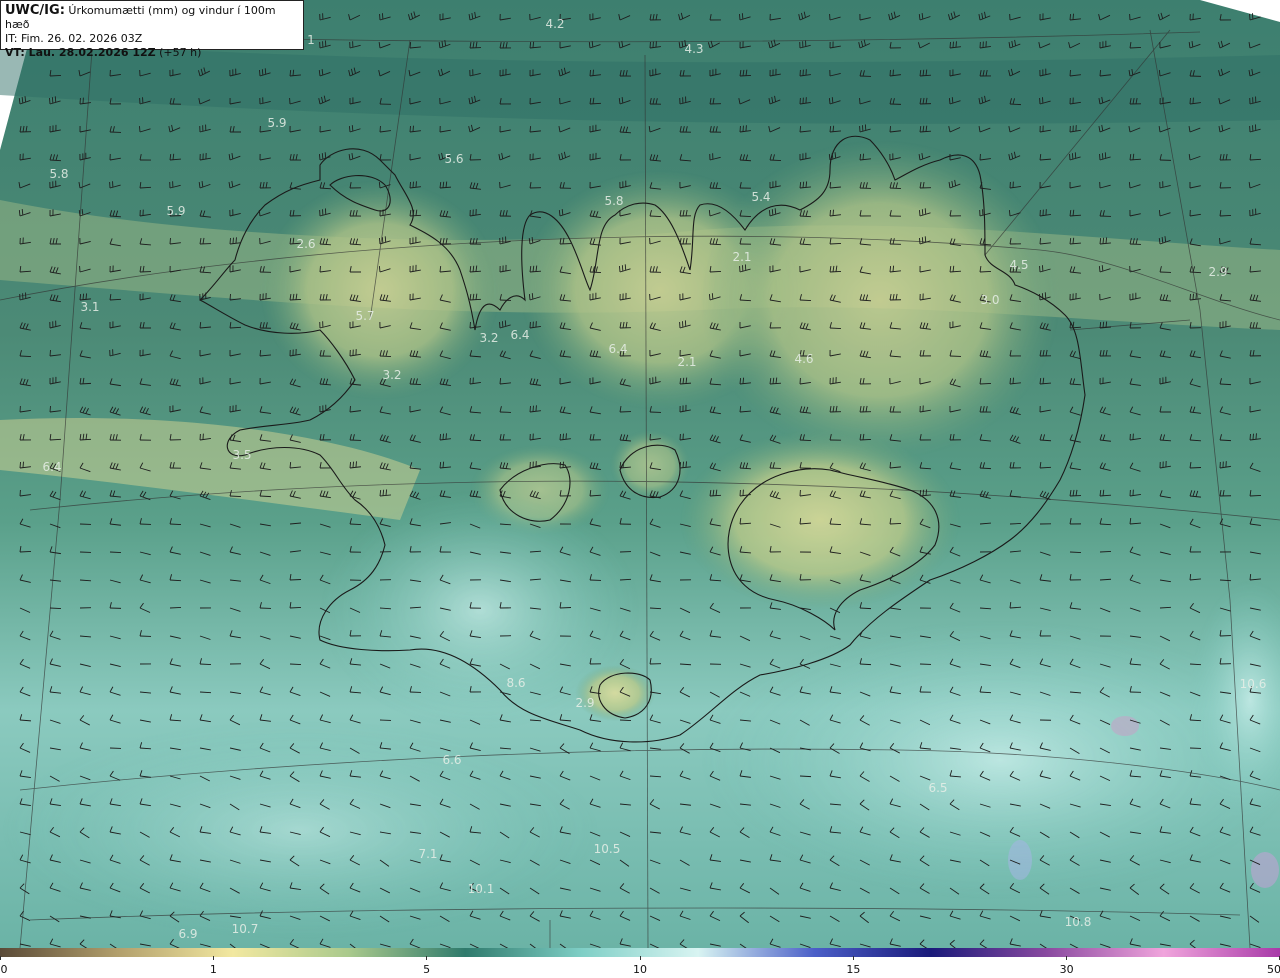  What do you see at coordinates (1253, 684) in the screenshot?
I see `precip-value-label: 10.6` at bounding box center [1253, 684].